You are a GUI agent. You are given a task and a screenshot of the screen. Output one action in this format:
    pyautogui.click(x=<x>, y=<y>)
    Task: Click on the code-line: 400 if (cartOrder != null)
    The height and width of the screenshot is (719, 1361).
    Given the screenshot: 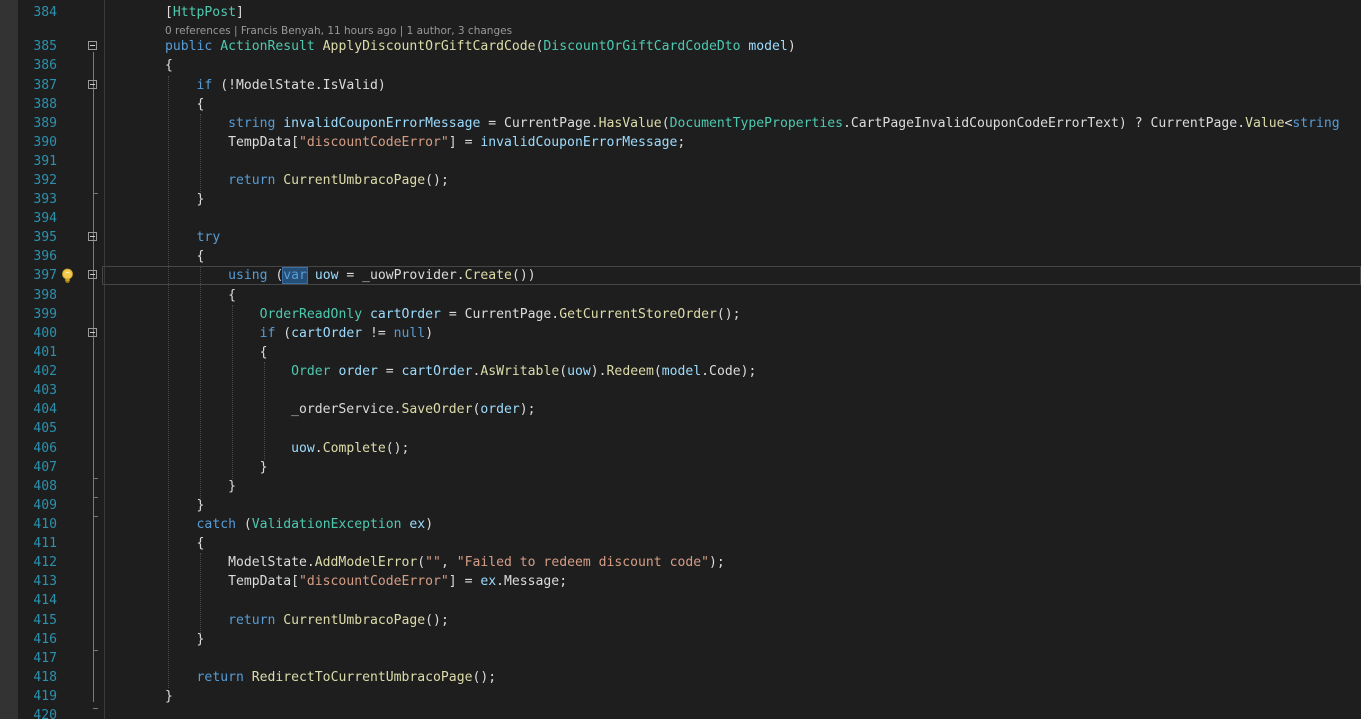 What is the action you would take?
    pyautogui.click(x=680, y=333)
    